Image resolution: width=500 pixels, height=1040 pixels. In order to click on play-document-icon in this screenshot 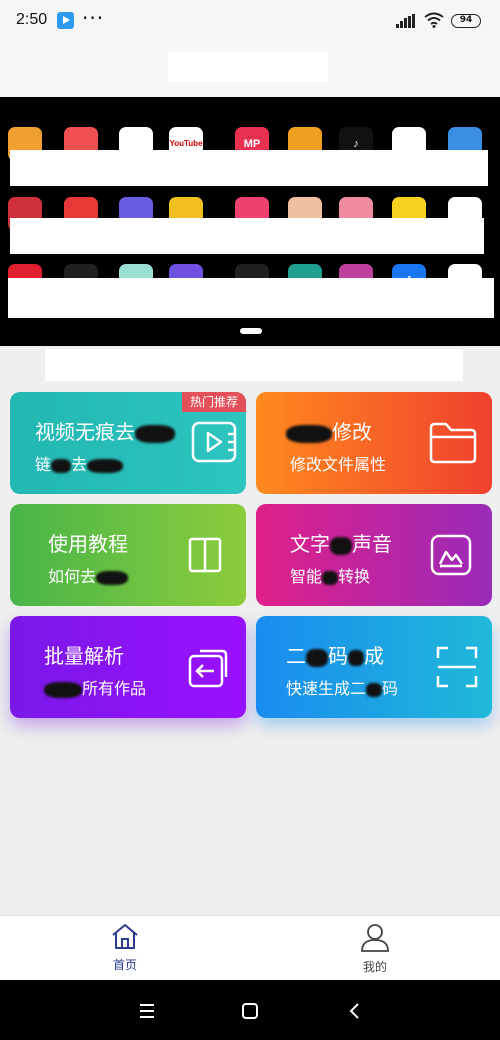, I will do `click(214, 442)`.